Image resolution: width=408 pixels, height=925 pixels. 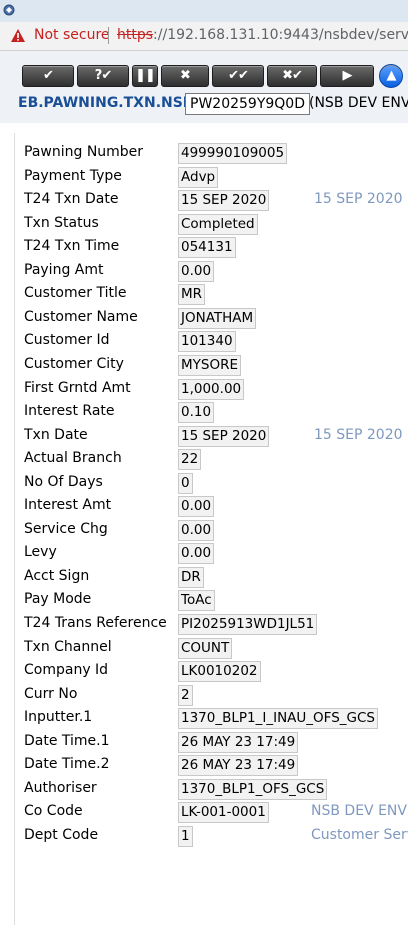 What do you see at coordinates (359, 811) in the screenshot?
I see `field-enrichment: NSB DEV ENVI` at bounding box center [359, 811].